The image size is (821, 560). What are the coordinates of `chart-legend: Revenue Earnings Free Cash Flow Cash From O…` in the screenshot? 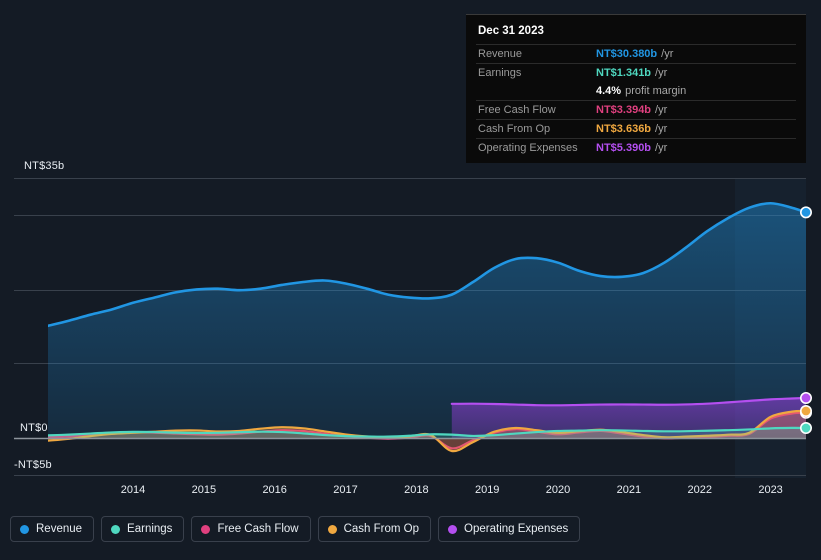 It's located at (295, 529).